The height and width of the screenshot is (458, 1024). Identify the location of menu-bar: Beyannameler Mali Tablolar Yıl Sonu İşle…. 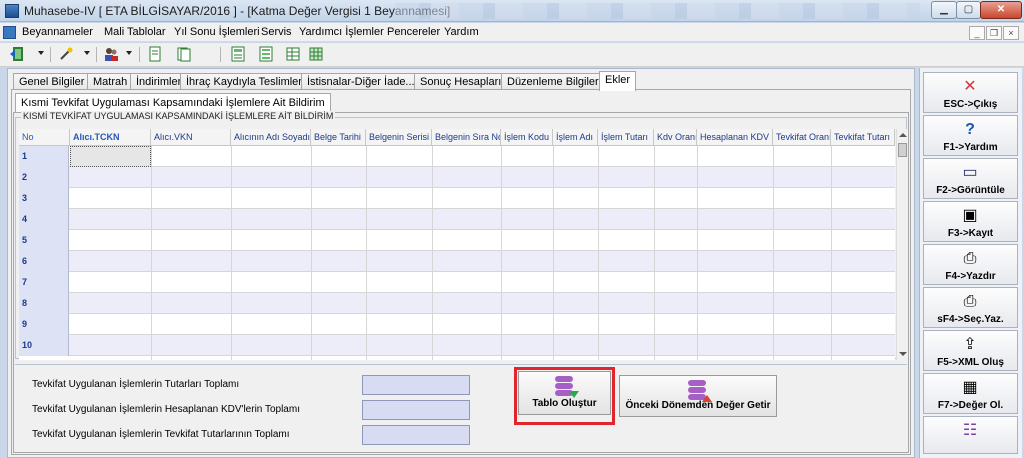
(512, 32).